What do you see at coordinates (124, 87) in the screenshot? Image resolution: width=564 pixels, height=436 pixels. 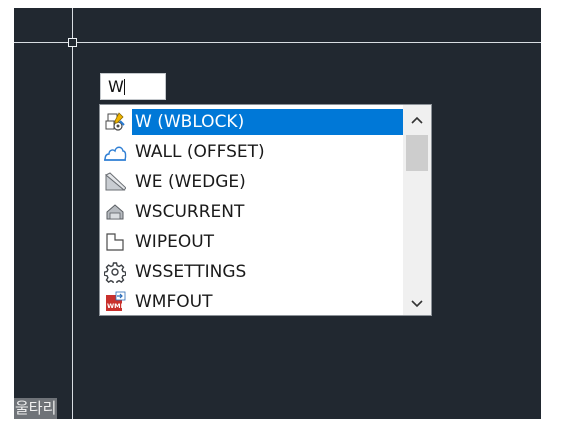 I see `text-caret` at bounding box center [124, 87].